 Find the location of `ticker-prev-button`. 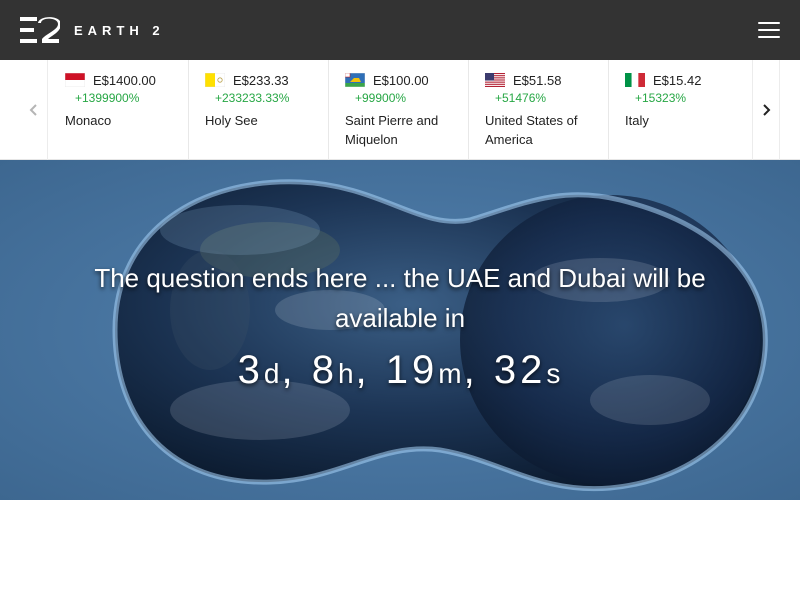

ticker-prev-button is located at coordinates (34, 110).